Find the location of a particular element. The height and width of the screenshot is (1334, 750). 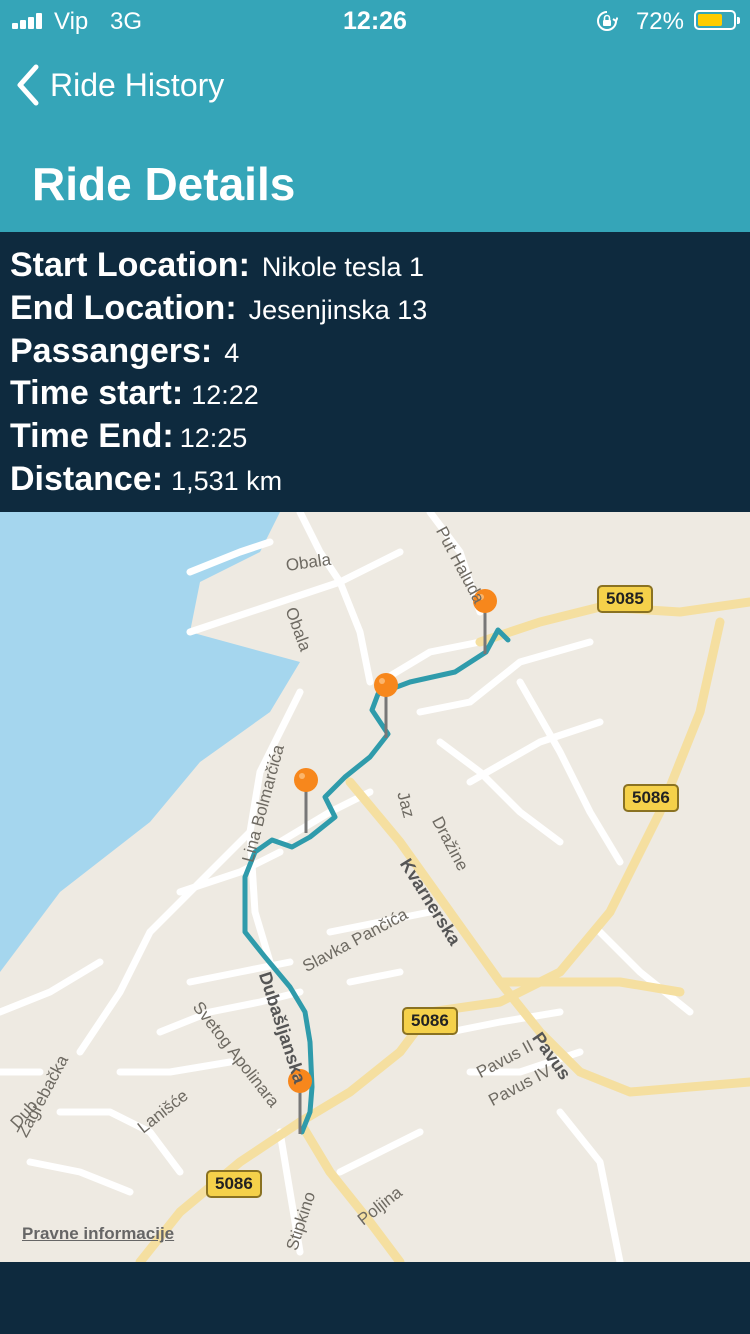

passengers-row: Passangers: 4 is located at coordinates (124, 351).